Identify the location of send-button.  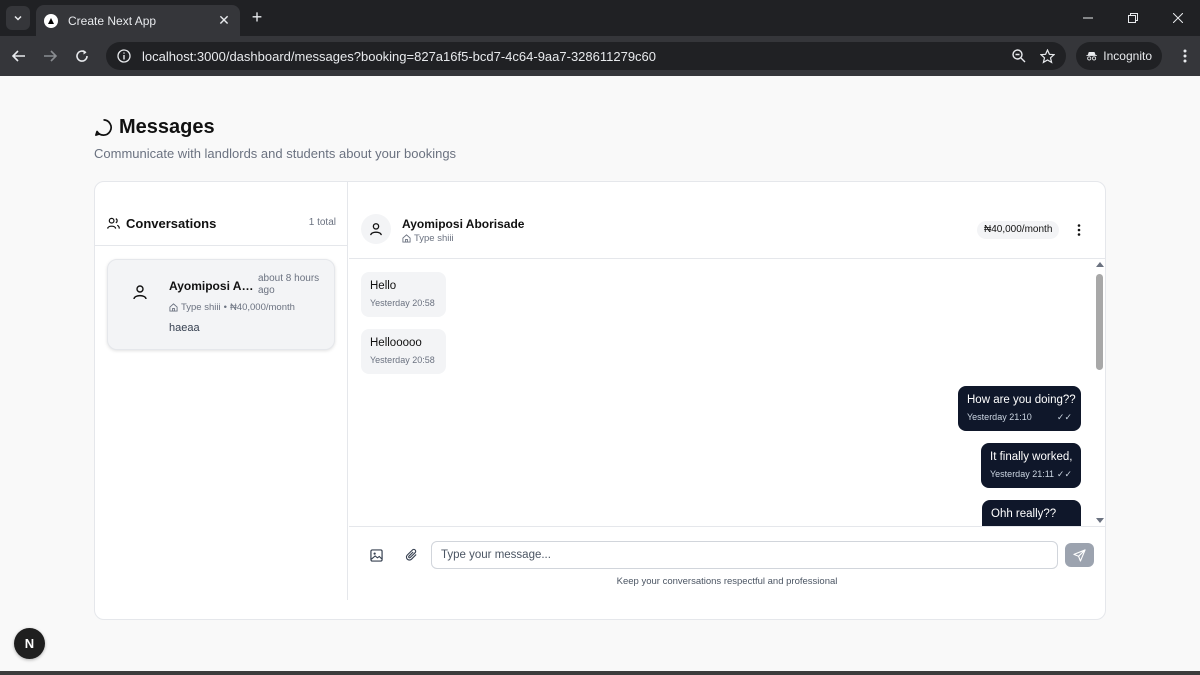
(1079, 555).